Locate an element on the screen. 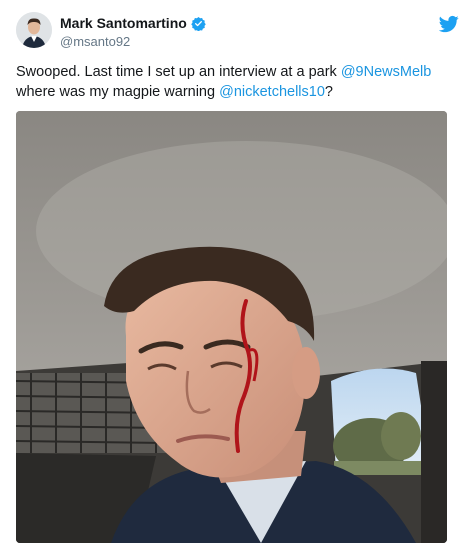 Image resolution: width=475 pixels, height=553 pixels. author-names: Mark Santomartino @msanto92 is located at coordinates (133, 32).